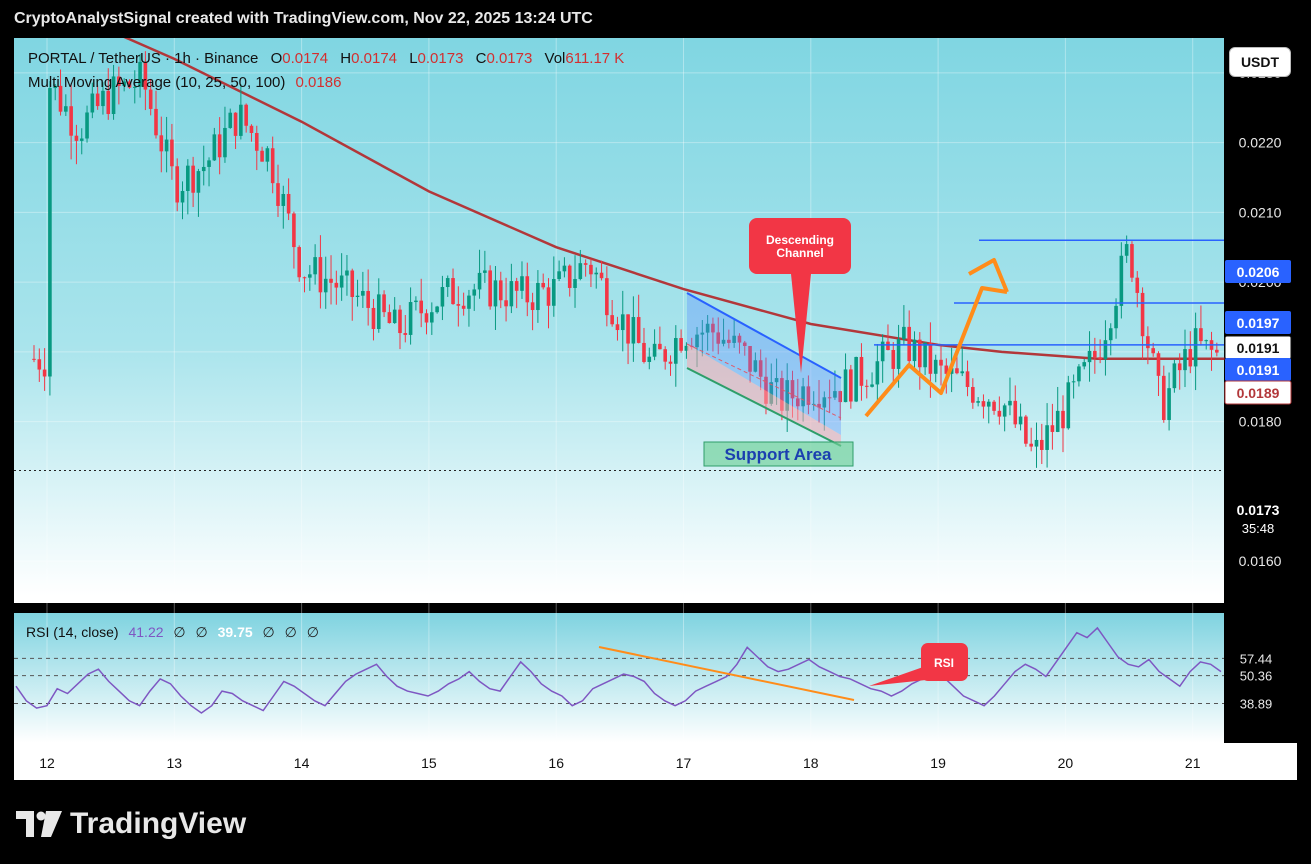  Describe the element at coordinates (799, 253) in the screenshot. I see `descending-channel-label: Channel` at that location.